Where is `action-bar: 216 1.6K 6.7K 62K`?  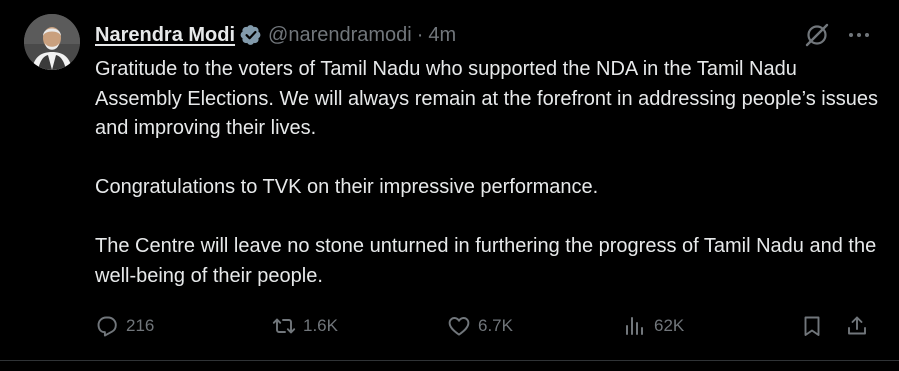
action-bar: 216 1.6K 6.7K 62K is located at coordinates (485, 326).